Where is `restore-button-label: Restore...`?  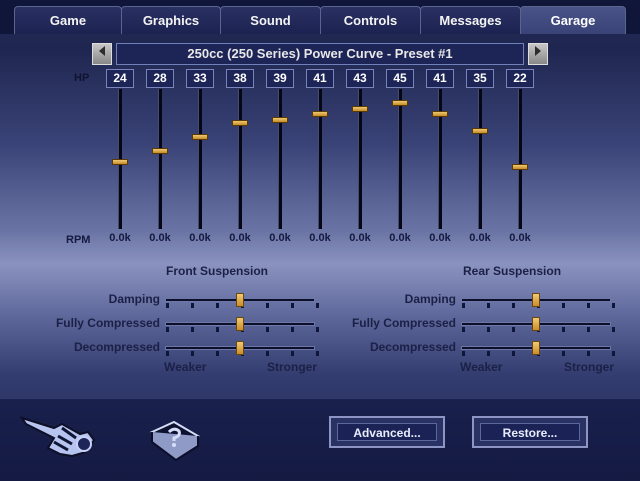 restore-button-label: Restore... is located at coordinates (530, 432).